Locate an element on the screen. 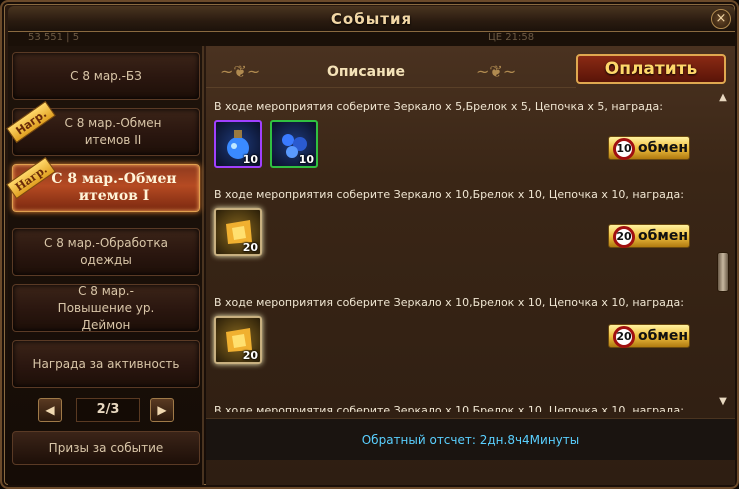 Image resolution: width=739 pixels, height=489 pixels. sidebar-item-clothing: С 8 мар.-Обработка одежды is located at coordinates (106, 252).